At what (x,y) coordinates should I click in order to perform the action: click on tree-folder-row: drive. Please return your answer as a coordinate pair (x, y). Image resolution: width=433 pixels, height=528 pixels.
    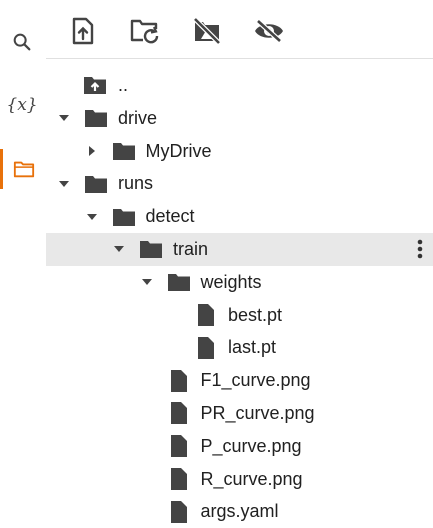
    Looking at the image, I should click on (239, 118).